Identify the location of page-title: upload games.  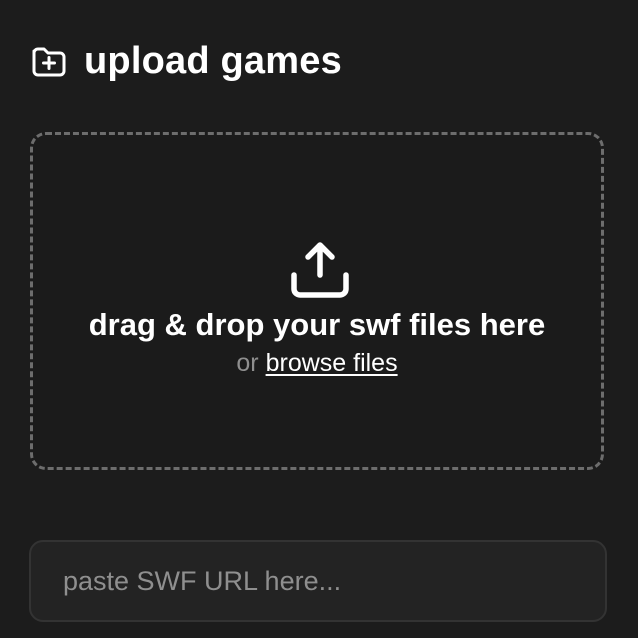
(213, 61).